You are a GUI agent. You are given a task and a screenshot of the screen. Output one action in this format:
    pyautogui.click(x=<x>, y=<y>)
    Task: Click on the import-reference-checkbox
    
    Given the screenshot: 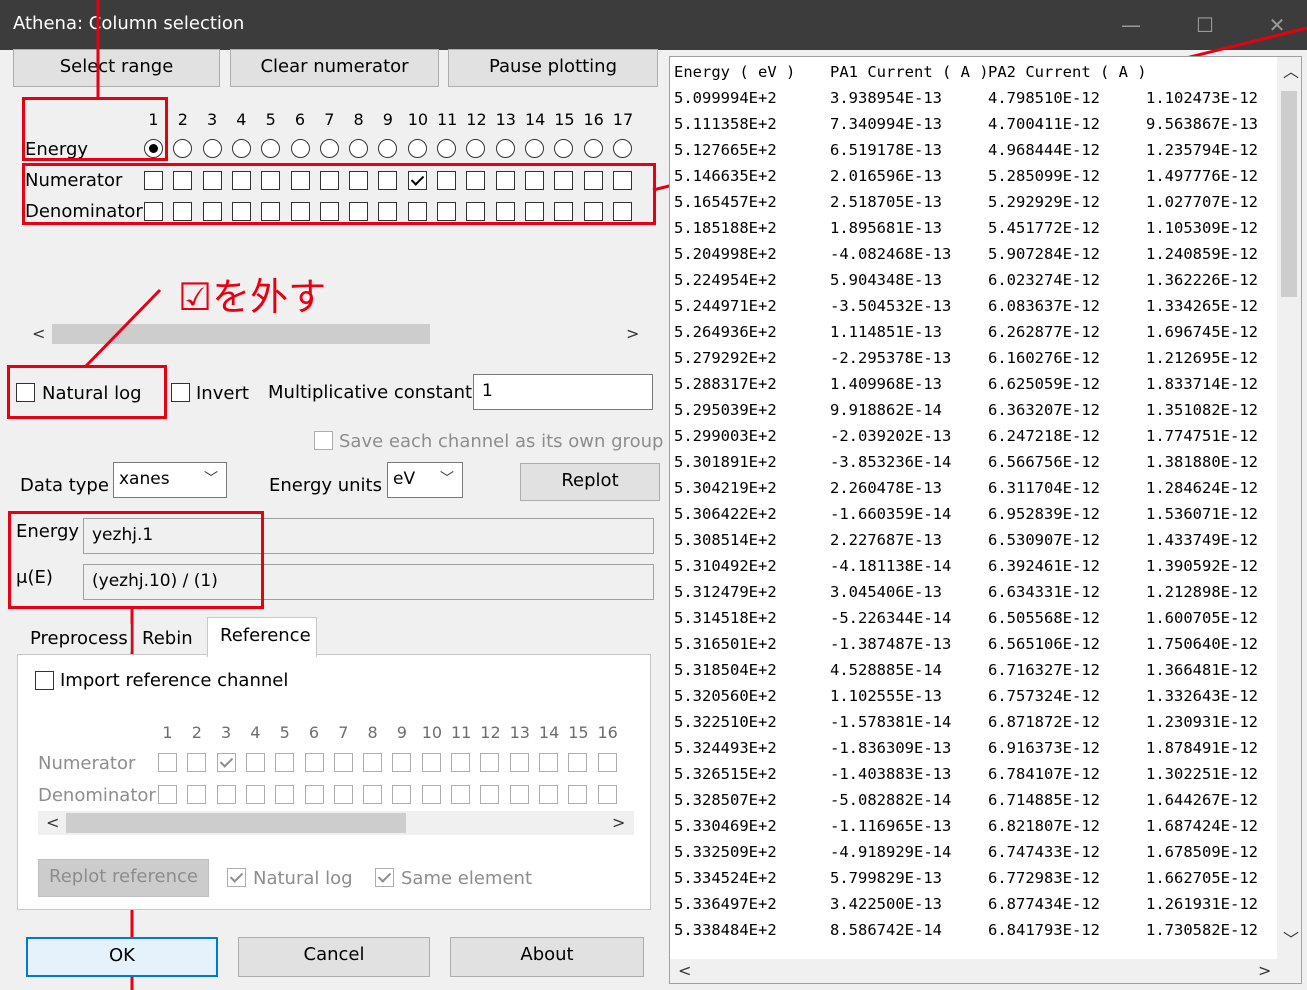 What is the action you would take?
    pyautogui.click(x=44, y=680)
    